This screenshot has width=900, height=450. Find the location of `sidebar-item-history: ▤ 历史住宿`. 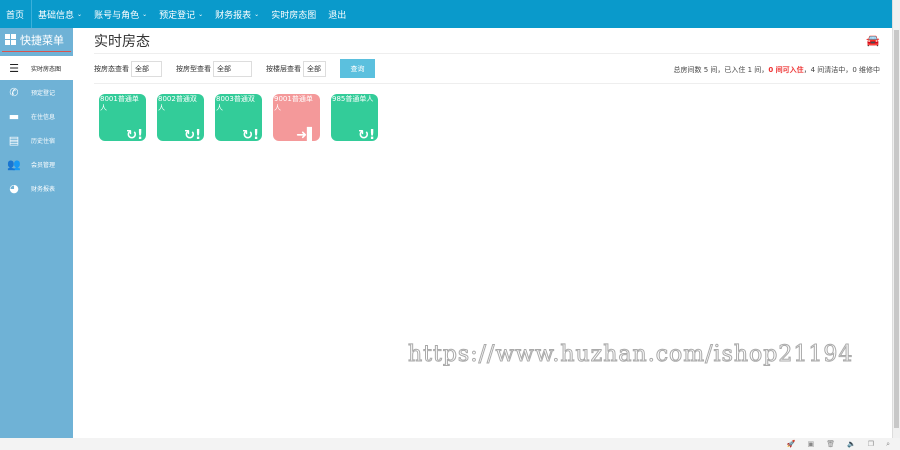

sidebar-item-history: ▤ 历史住宿 is located at coordinates (36, 140).